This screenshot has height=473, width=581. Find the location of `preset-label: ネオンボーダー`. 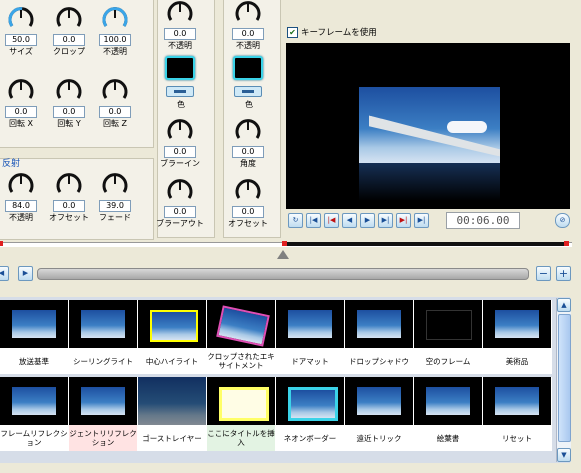

preset-label: ネオンボーダー is located at coordinates (310, 438).